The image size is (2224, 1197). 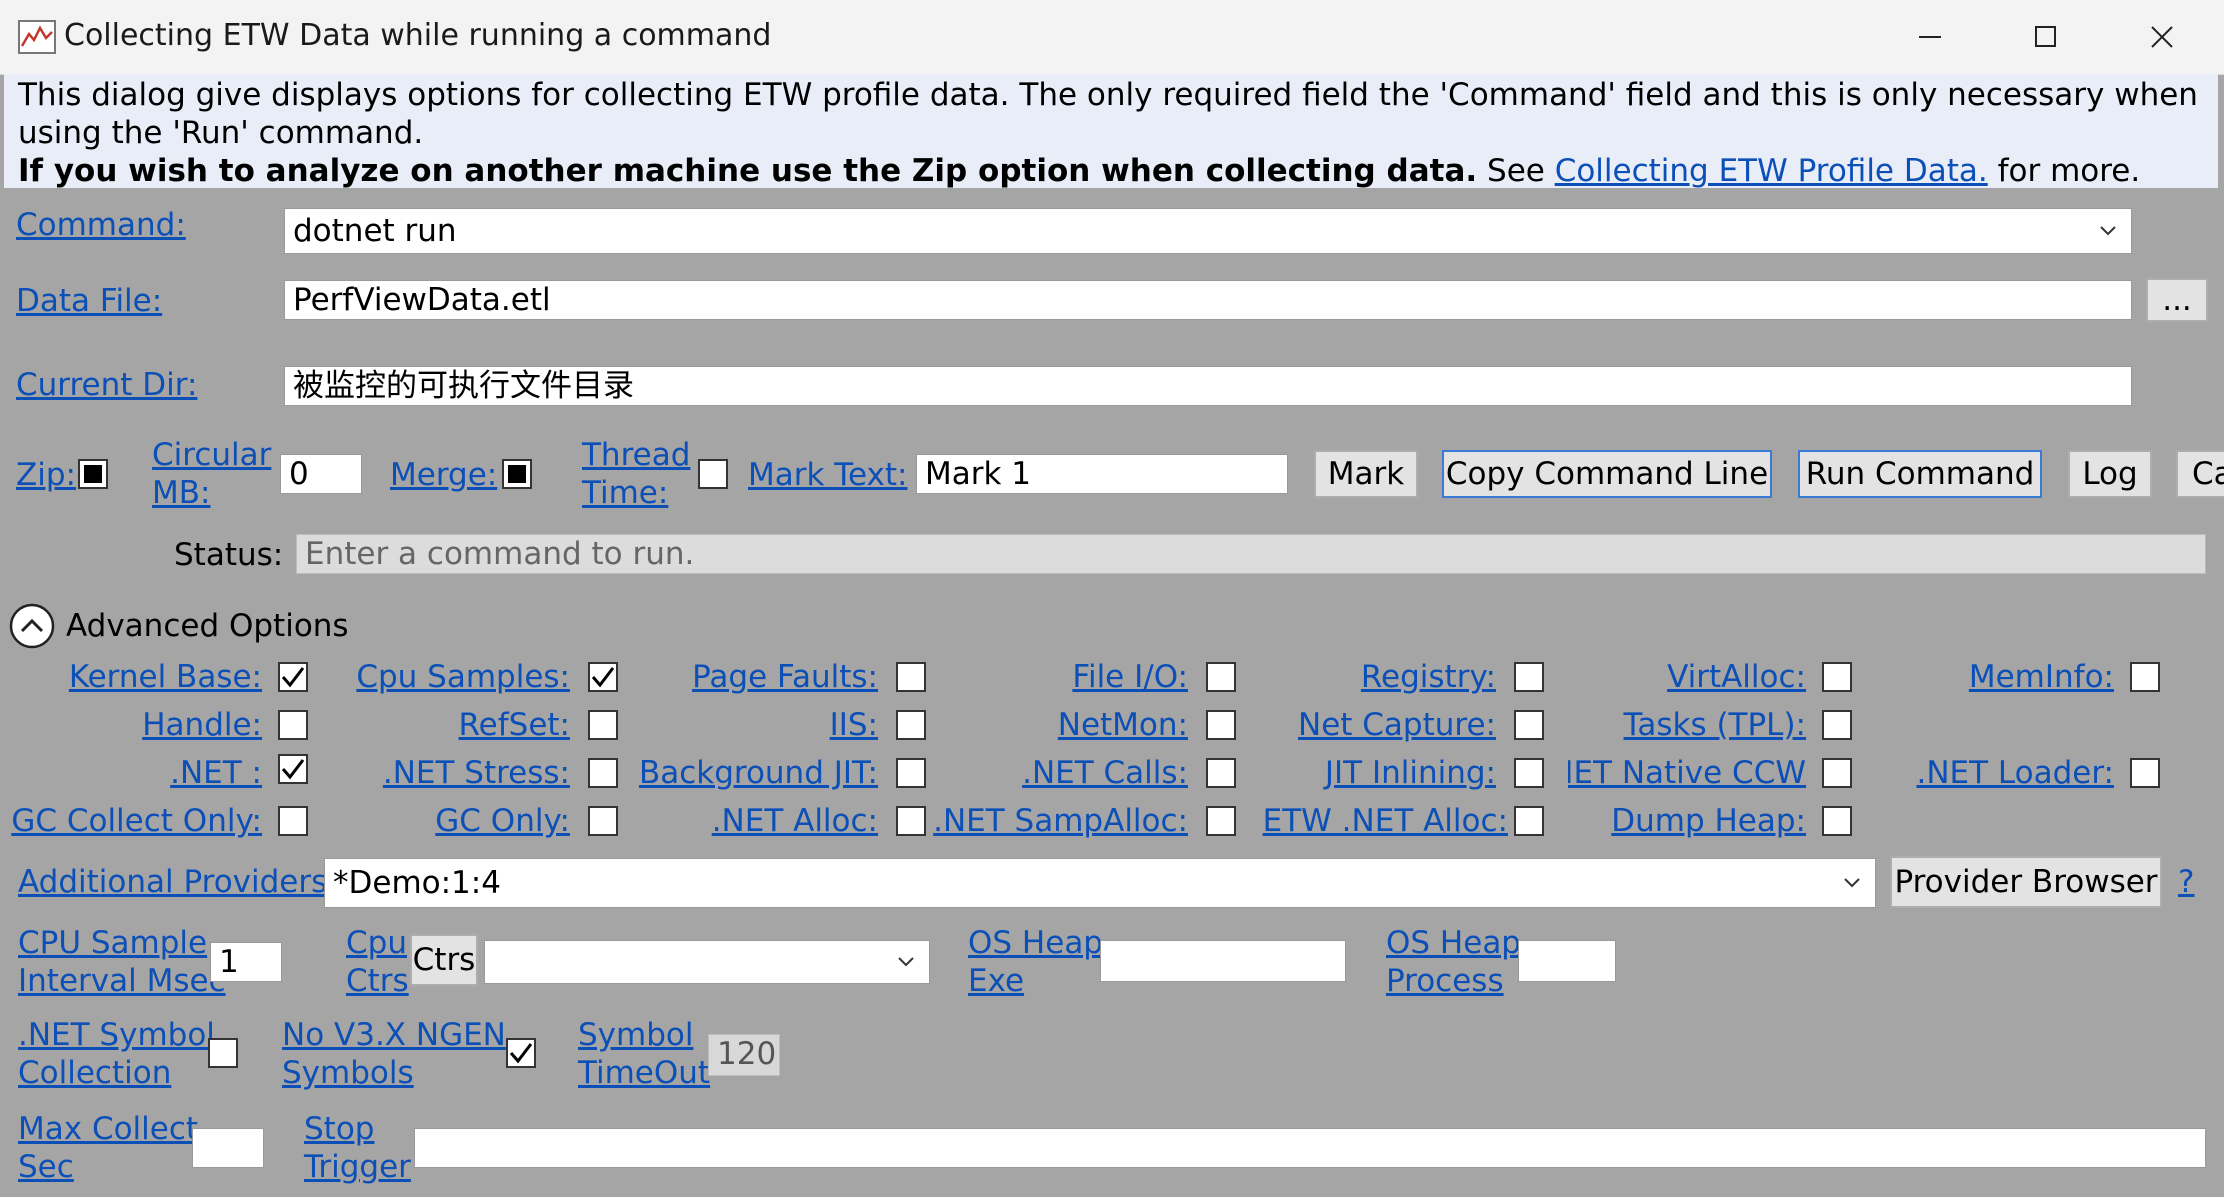 I want to click on cpu-ctrs-label-line1: Cpu, so click(x=376, y=943).